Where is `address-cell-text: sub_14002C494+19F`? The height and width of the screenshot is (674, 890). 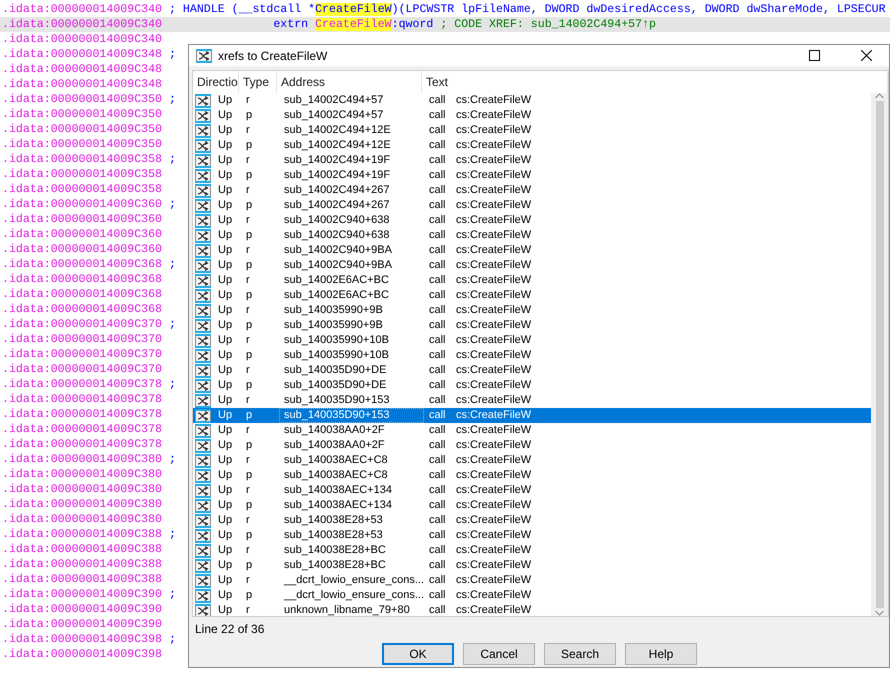
address-cell-text: sub_14002C494+19F is located at coordinates (337, 160).